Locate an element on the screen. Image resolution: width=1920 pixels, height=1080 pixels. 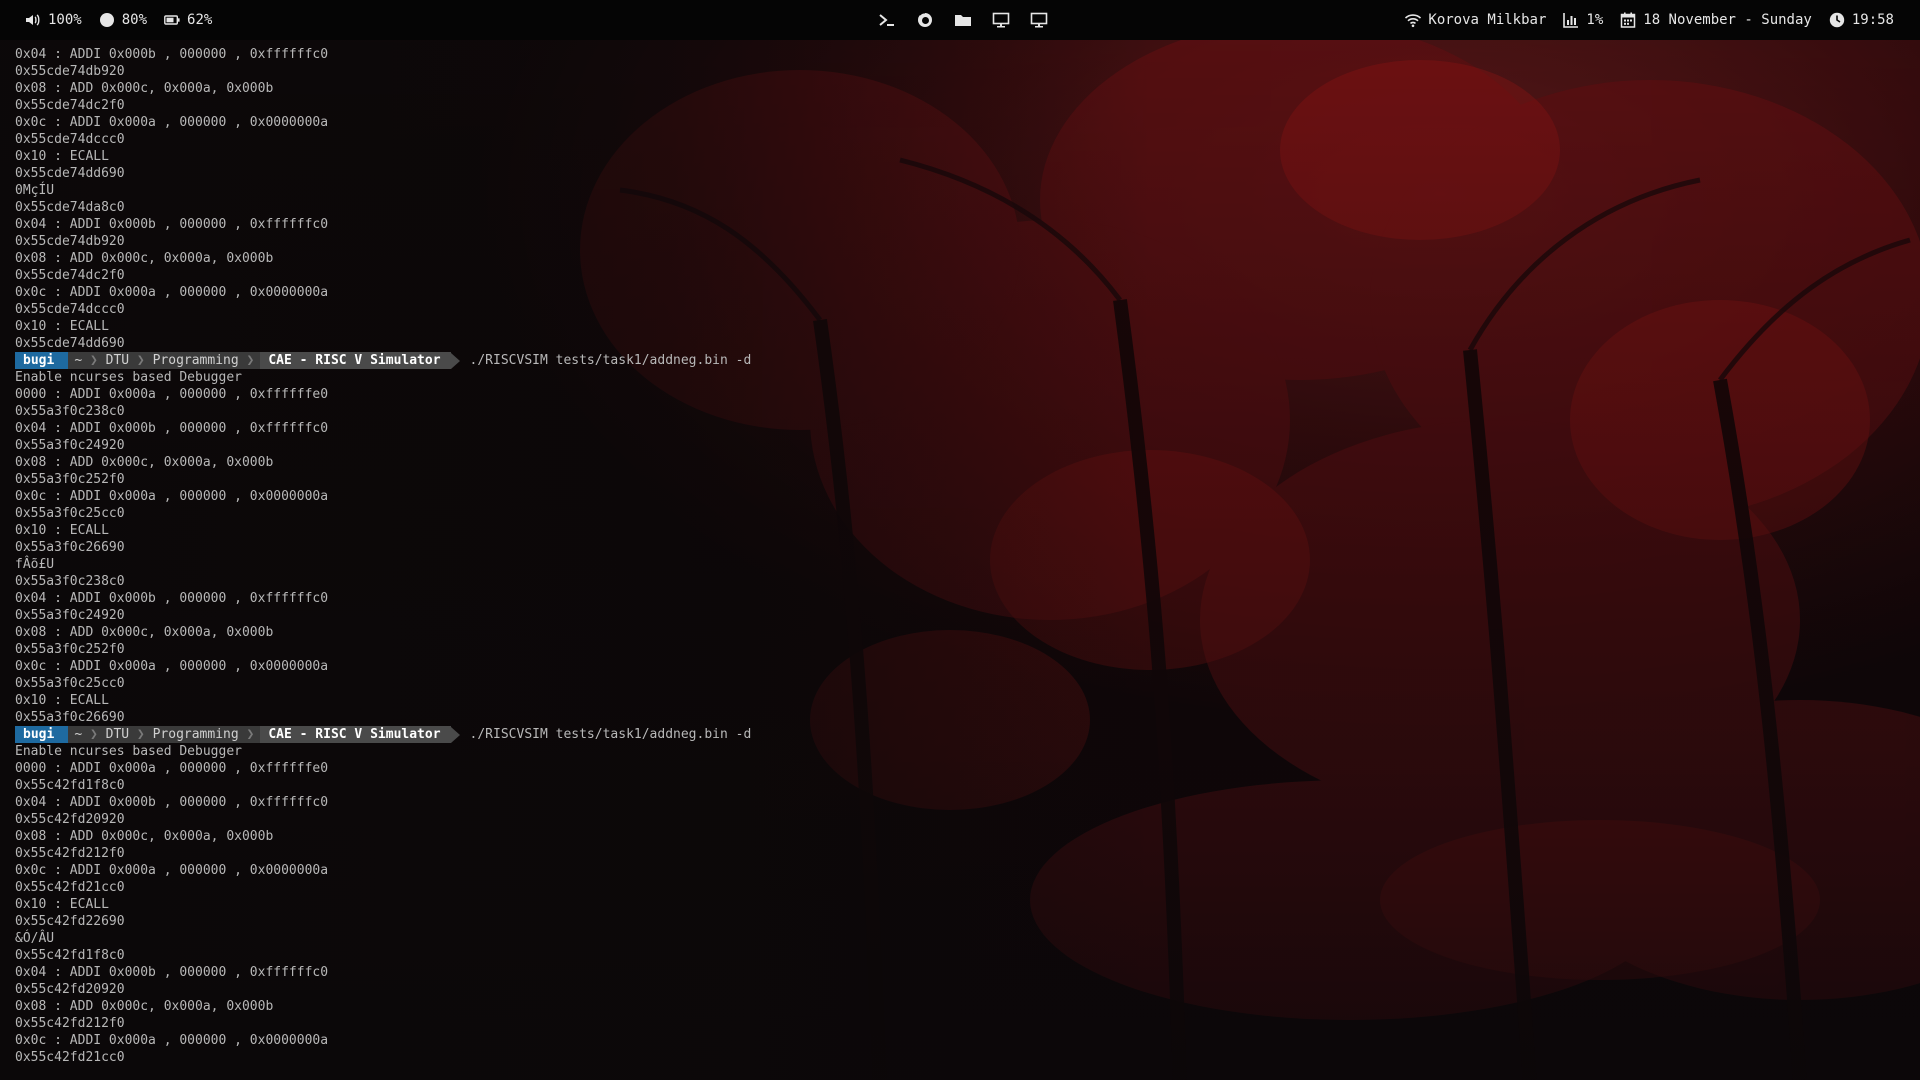
brightness-indicator: 80% is located at coordinates (122, 20).